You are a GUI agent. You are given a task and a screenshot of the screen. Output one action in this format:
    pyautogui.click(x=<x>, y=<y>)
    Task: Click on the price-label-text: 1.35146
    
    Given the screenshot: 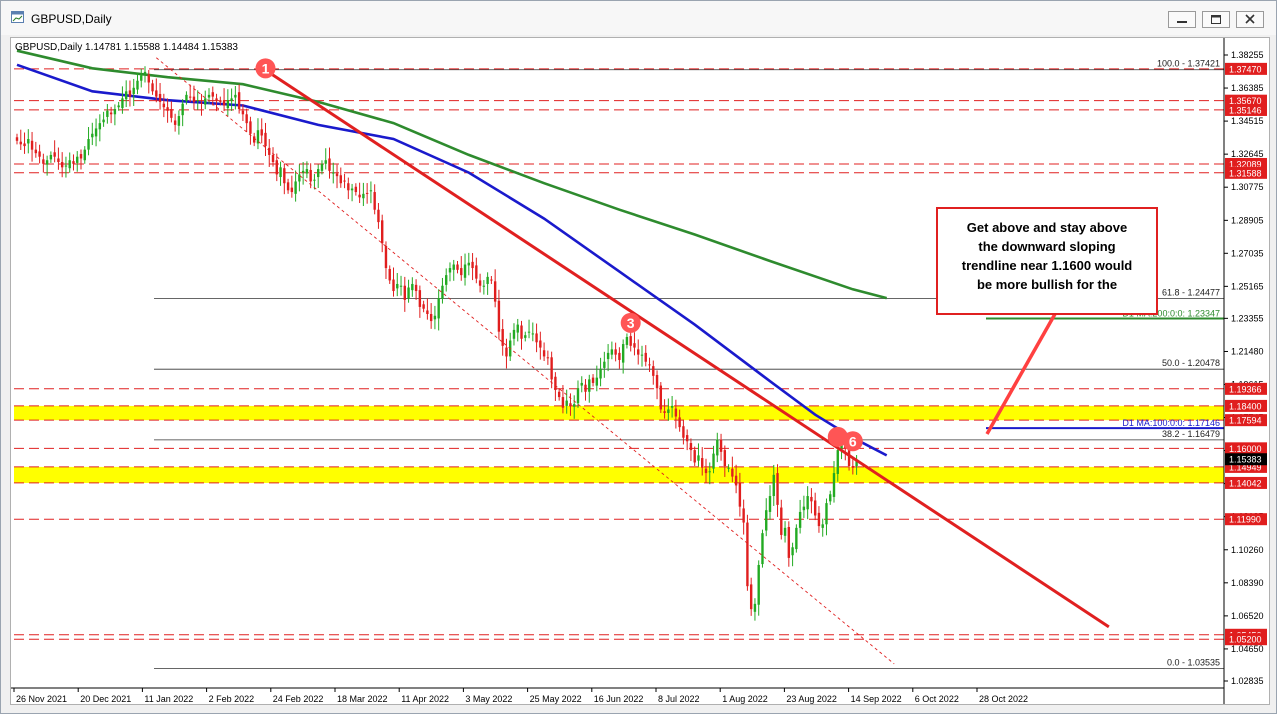 What is the action you would take?
    pyautogui.click(x=1245, y=110)
    